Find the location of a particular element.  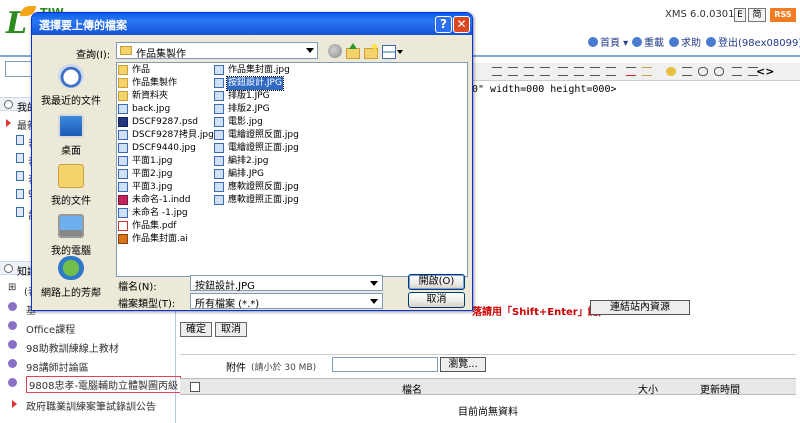

file-name: 排版1.JPG is located at coordinates (249, 96).